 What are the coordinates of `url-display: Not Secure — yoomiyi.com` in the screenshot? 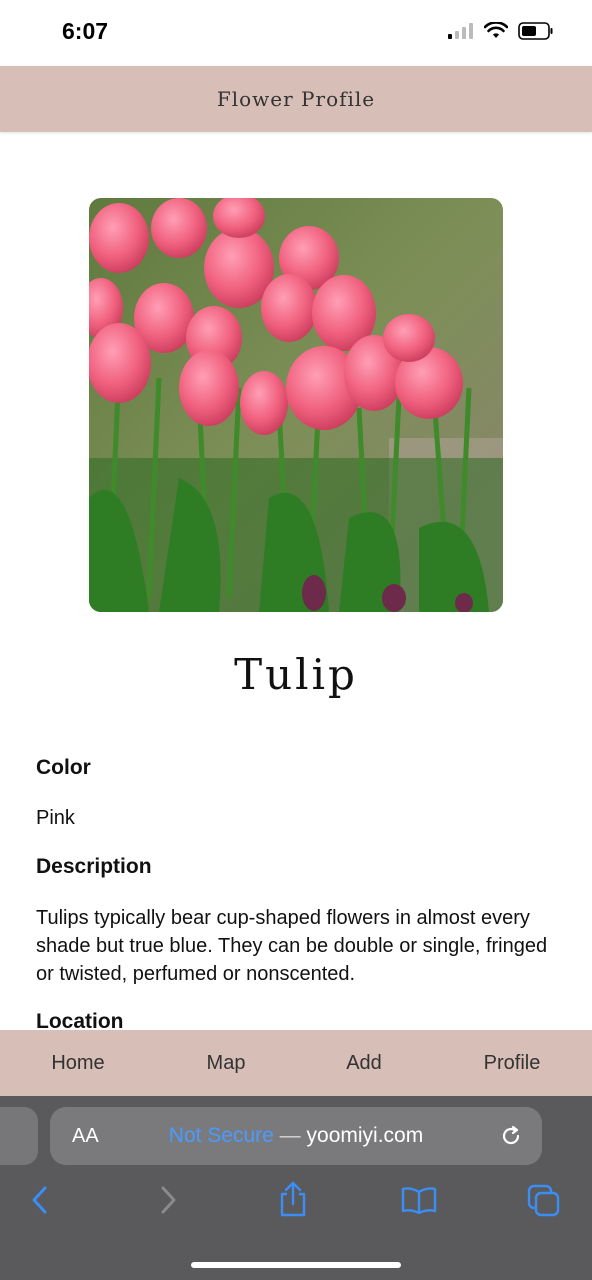 It's located at (296, 1136).